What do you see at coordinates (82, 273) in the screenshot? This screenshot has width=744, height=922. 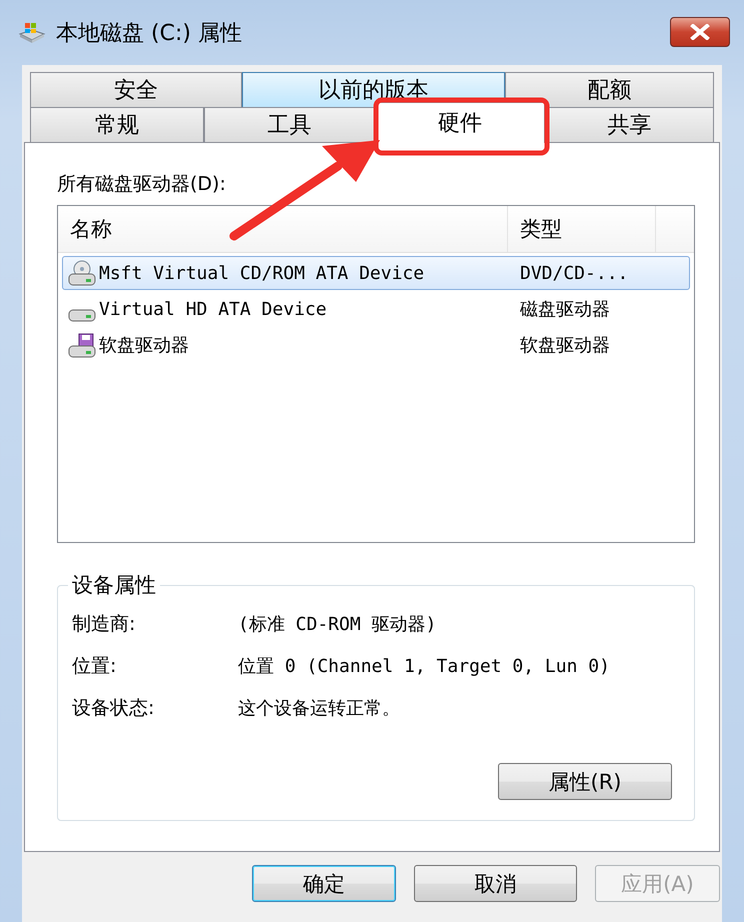 I see `cd-drive-icon` at bounding box center [82, 273].